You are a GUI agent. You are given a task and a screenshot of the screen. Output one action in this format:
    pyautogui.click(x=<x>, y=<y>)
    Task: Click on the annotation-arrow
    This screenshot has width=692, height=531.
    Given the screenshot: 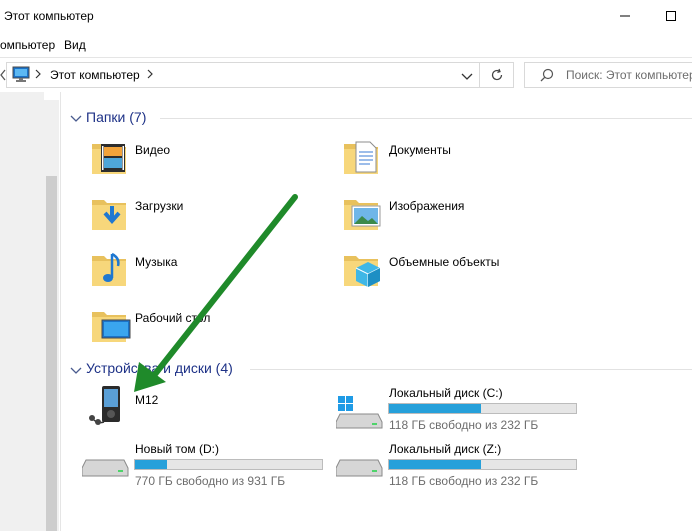 What is the action you would take?
    pyautogui.click(x=216, y=293)
    